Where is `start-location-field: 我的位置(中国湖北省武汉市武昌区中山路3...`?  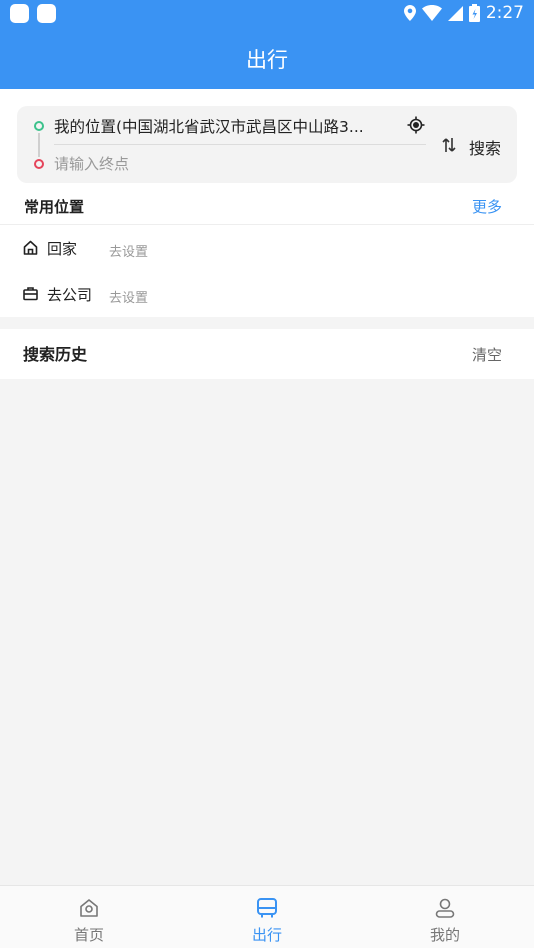 start-location-field: 我的位置(中国湖北省武汉市武昌区中山路3... is located at coordinates (221, 126).